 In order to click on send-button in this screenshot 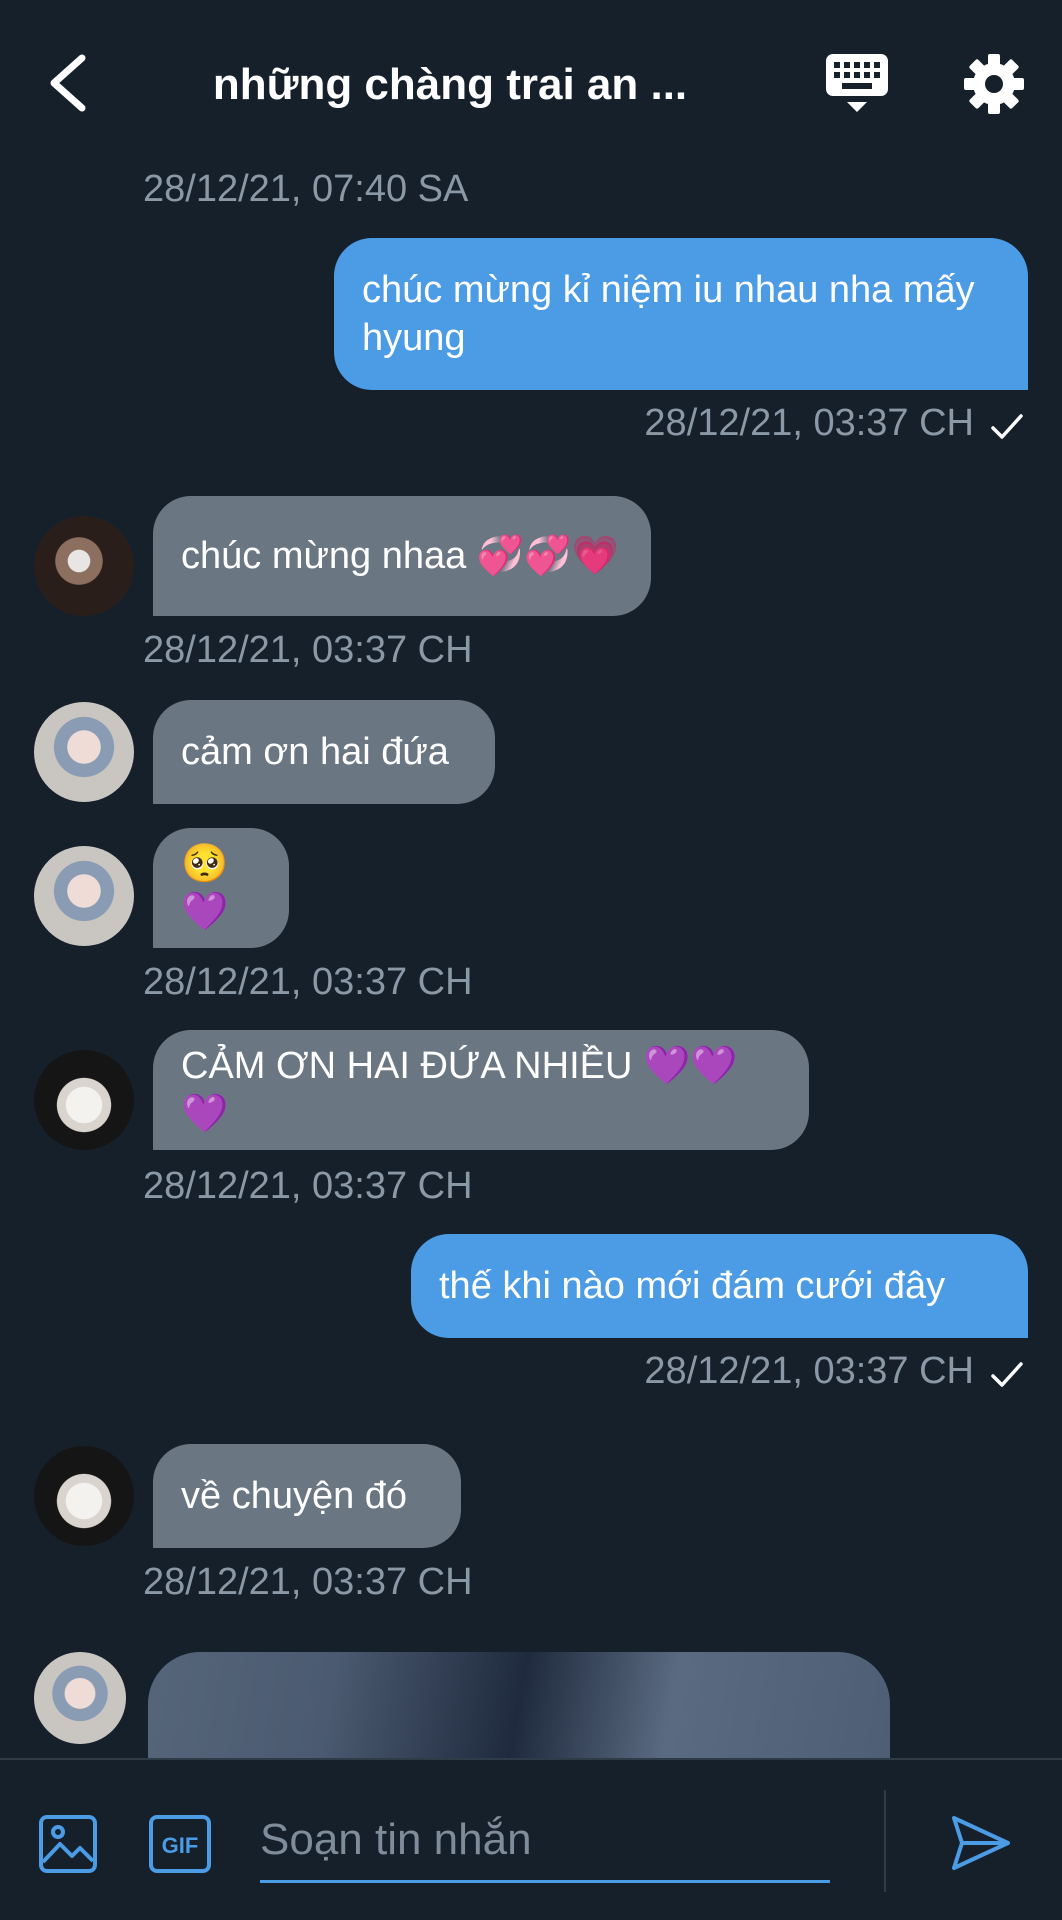, I will do `click(981, 1843)`.